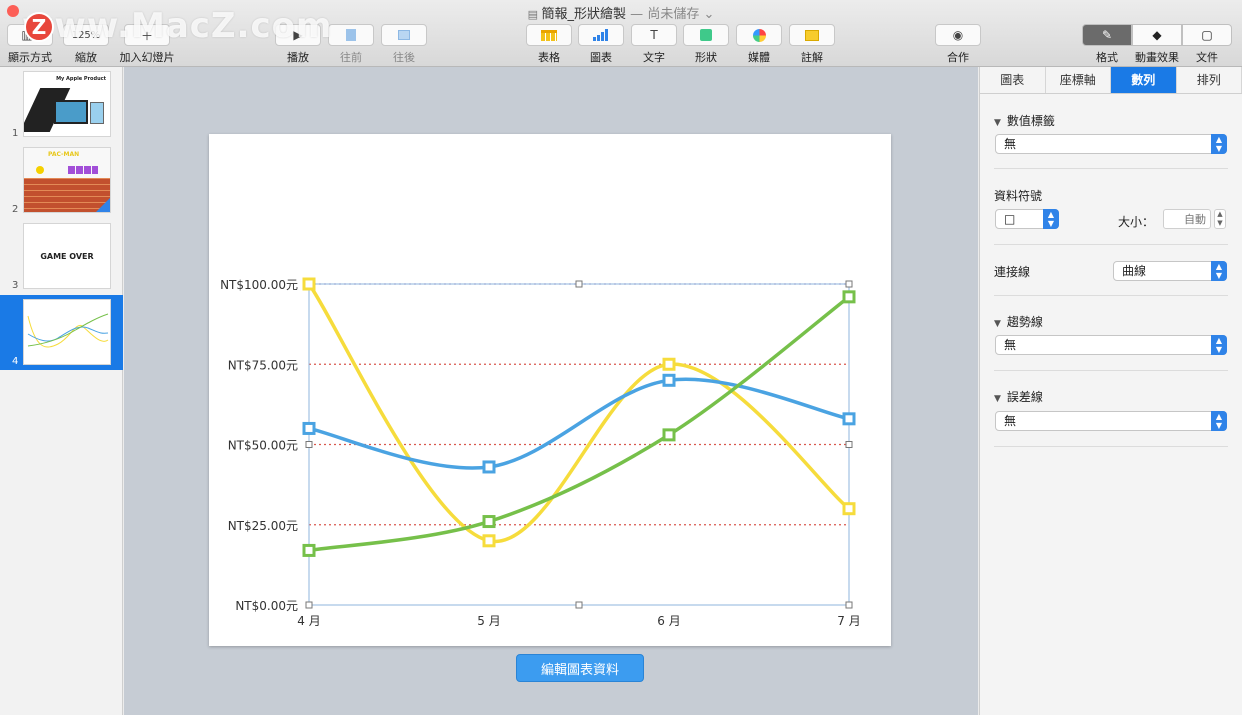  I want to click on slide-preview, so click(67, 332).